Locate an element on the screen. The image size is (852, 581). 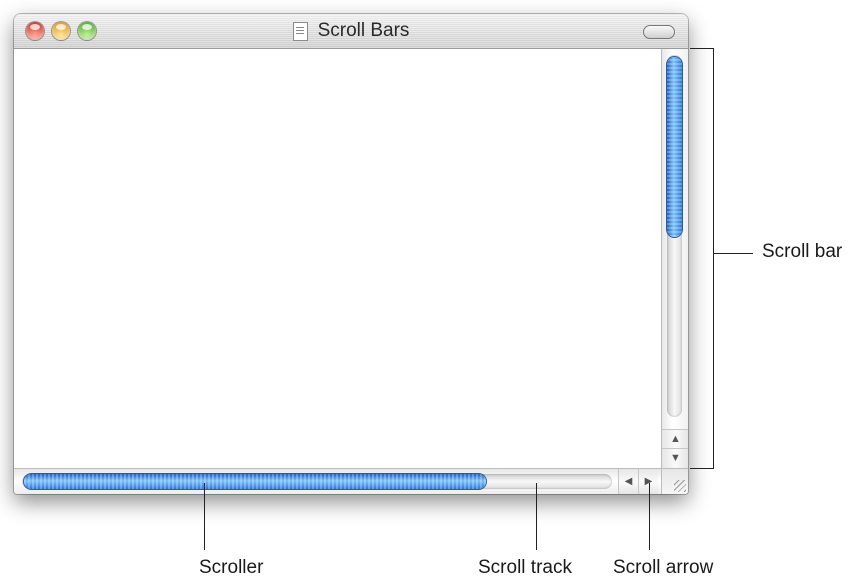
vertical-scroll-bar: ▲ ▼ is located at coordinates (674, 258).